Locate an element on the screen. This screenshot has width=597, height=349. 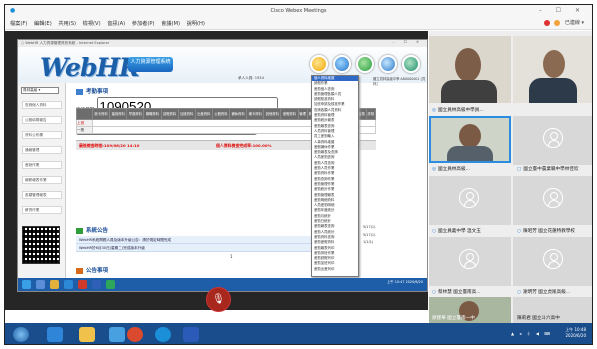
system-tray: ▲ ◂ ⏚ ◀ ⌨ is located at coordinates (531, 334).